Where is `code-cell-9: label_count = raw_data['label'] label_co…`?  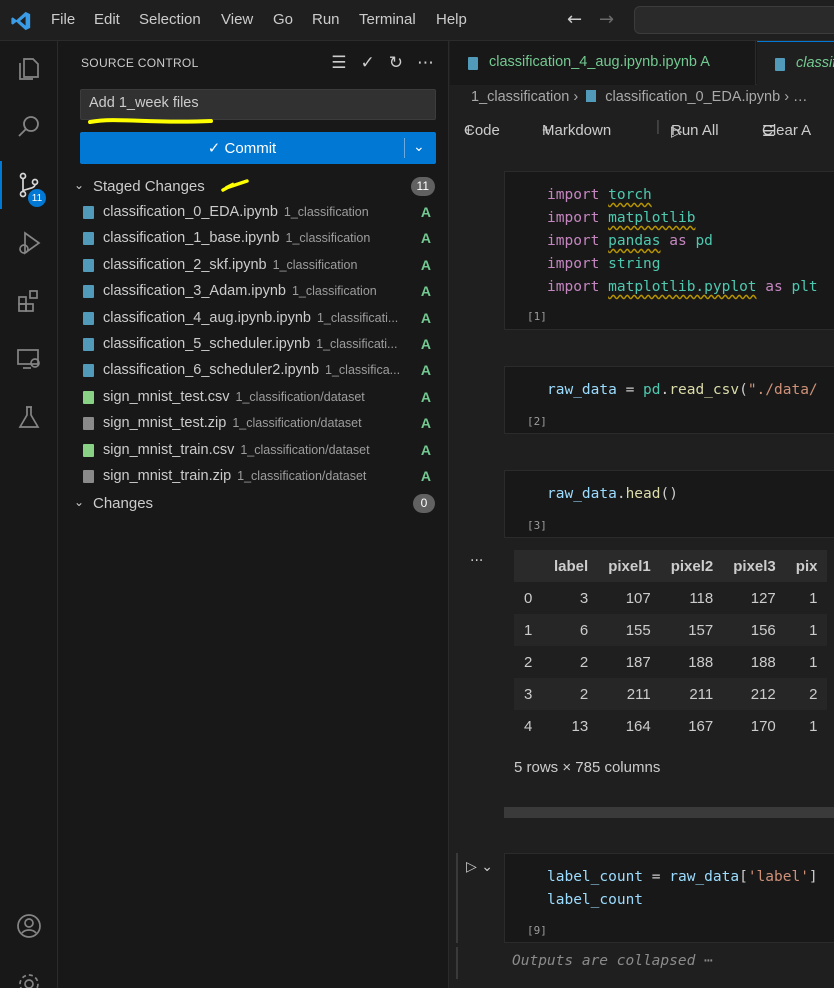
code-cell-9: label_count = raw_data['label'] label_co… is located at coordinates (669, 898).